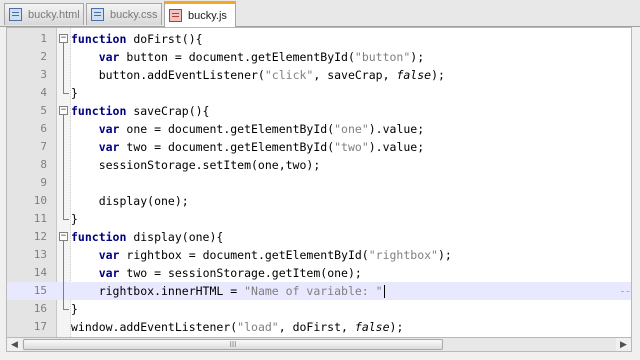 The height and width of the screenshot is (360, 640). Describe the element at coordinates (43, 56) in the screenshot. I see `line-number: 2` at that location.